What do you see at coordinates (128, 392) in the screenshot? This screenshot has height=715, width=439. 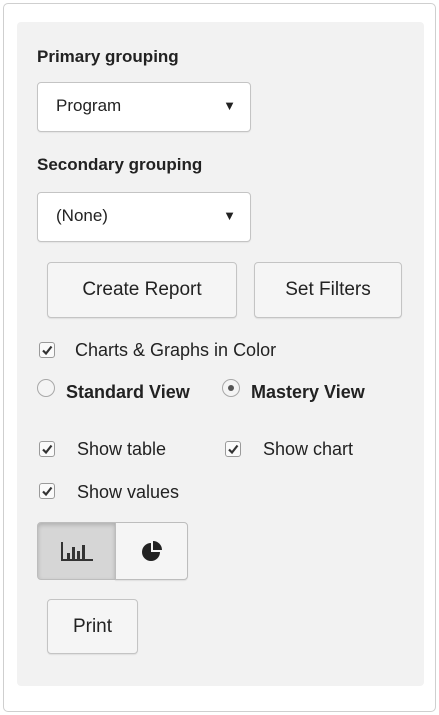 I see `standard-view-label: Standard View` at bounding box center [128, 392].